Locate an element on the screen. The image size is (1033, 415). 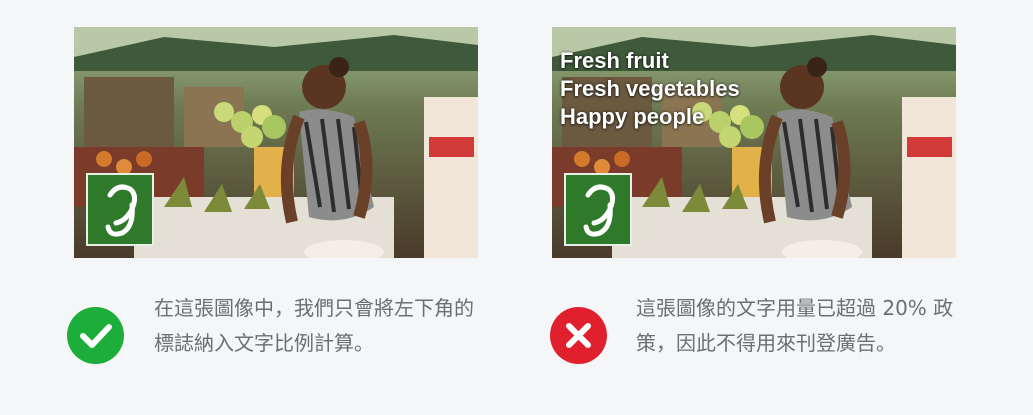
overlay-line: Fresh vegetables is located at coordinates (650, 88).